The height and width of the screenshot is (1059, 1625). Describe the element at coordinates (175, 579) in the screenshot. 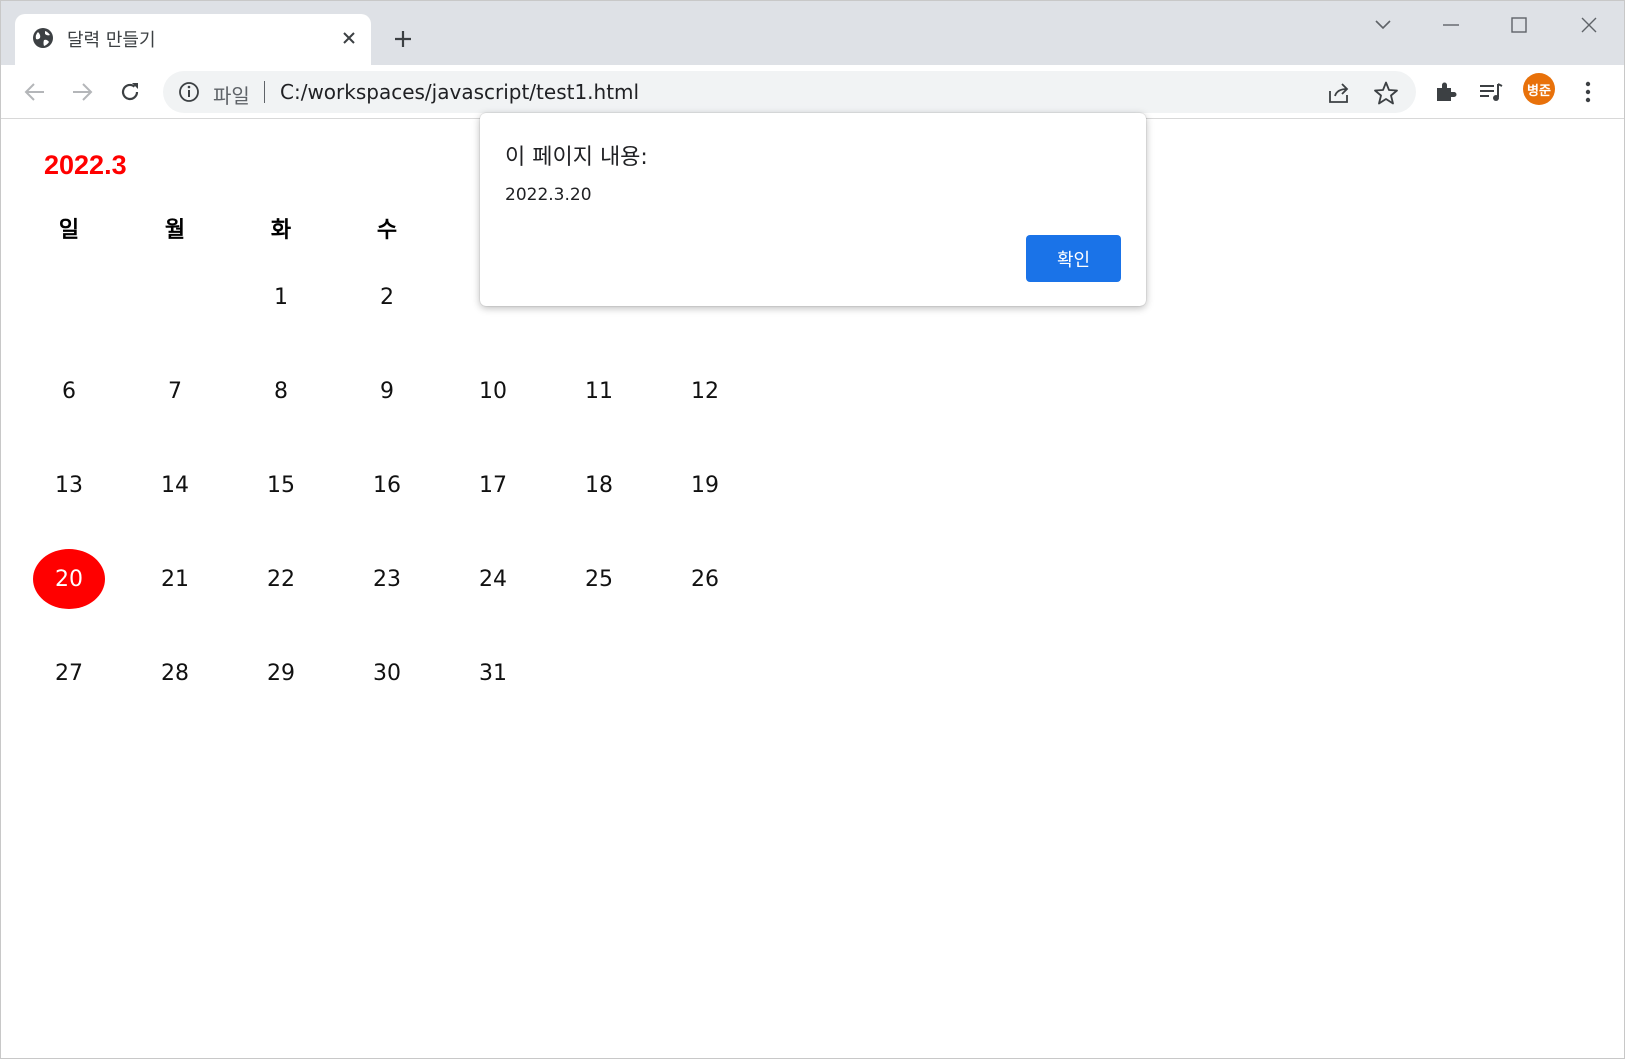

I see `day-cell: 21` at that location.